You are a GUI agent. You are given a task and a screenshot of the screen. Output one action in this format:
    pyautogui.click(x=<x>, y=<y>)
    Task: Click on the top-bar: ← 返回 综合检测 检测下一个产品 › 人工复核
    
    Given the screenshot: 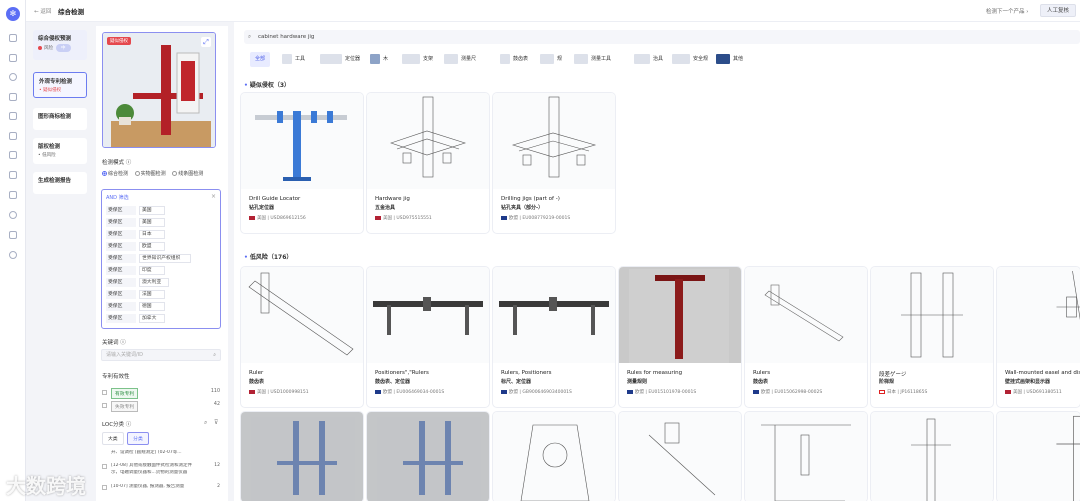 What is the action you would take?
    pyautogui.click(x=553, y=11)
    